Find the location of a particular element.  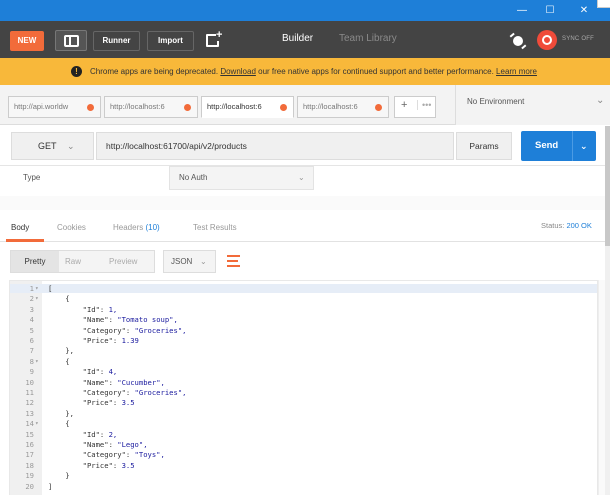

toggle-sidebar-button is located at coordinates (71, 40).